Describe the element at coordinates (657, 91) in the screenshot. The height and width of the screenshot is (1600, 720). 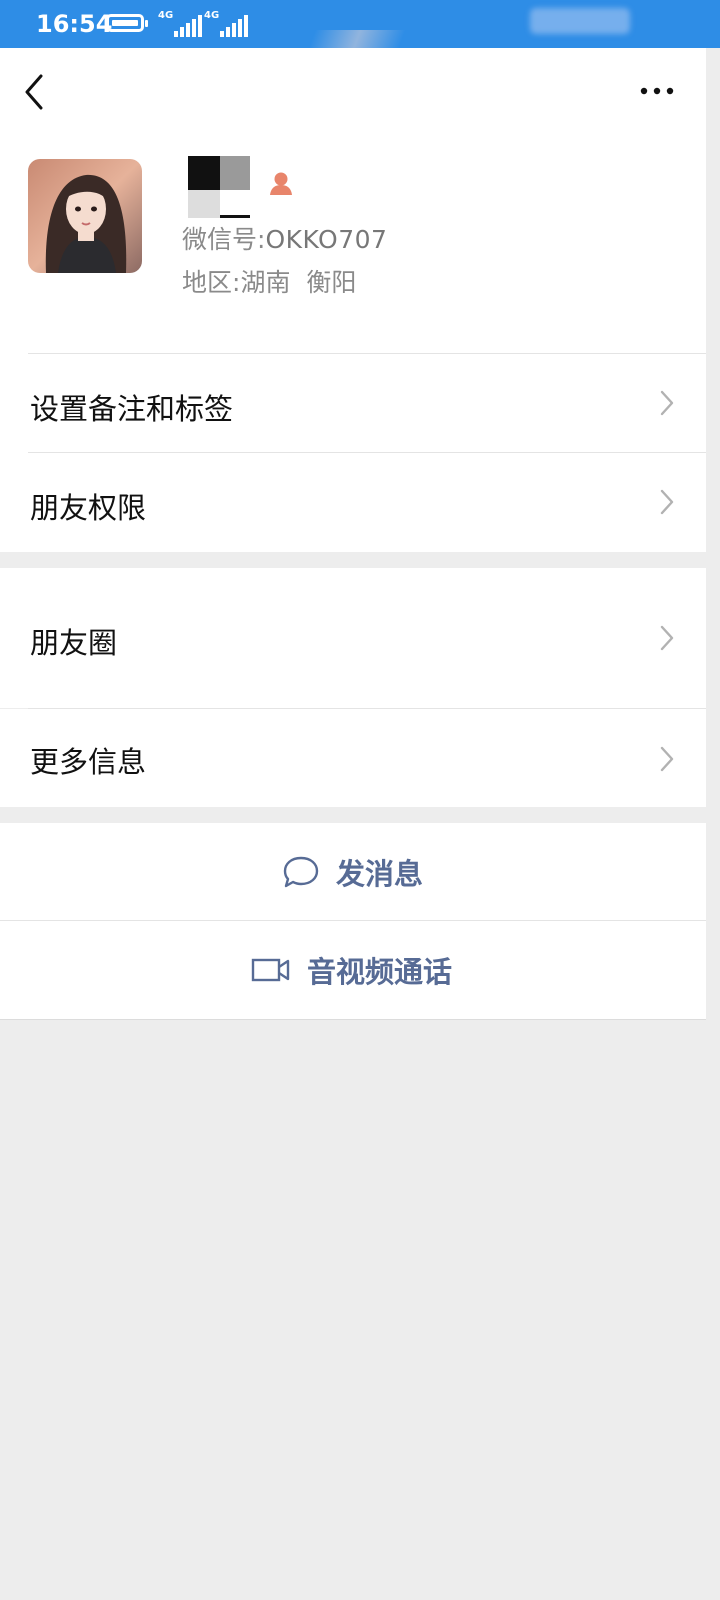
I see `more-icon` at that location.